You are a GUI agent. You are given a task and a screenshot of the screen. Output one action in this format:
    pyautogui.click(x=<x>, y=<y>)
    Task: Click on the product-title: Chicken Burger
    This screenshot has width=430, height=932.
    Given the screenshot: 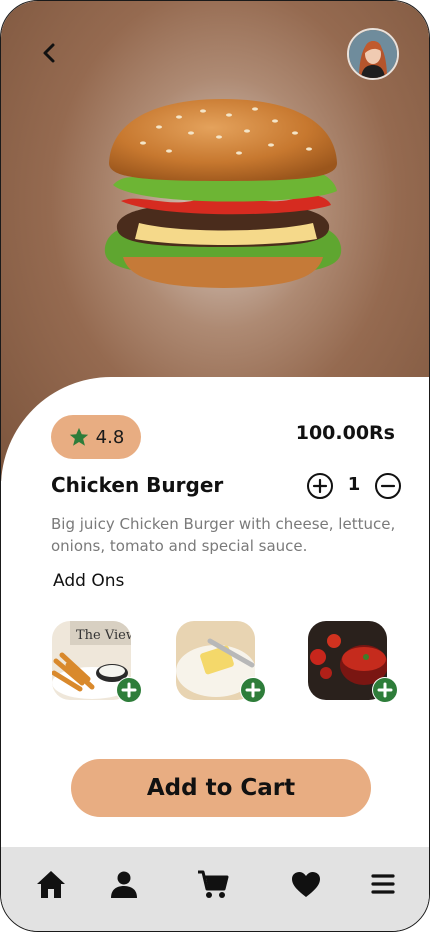 What is the action you would take?
    pyautogui.click(x=137, y=485)
    